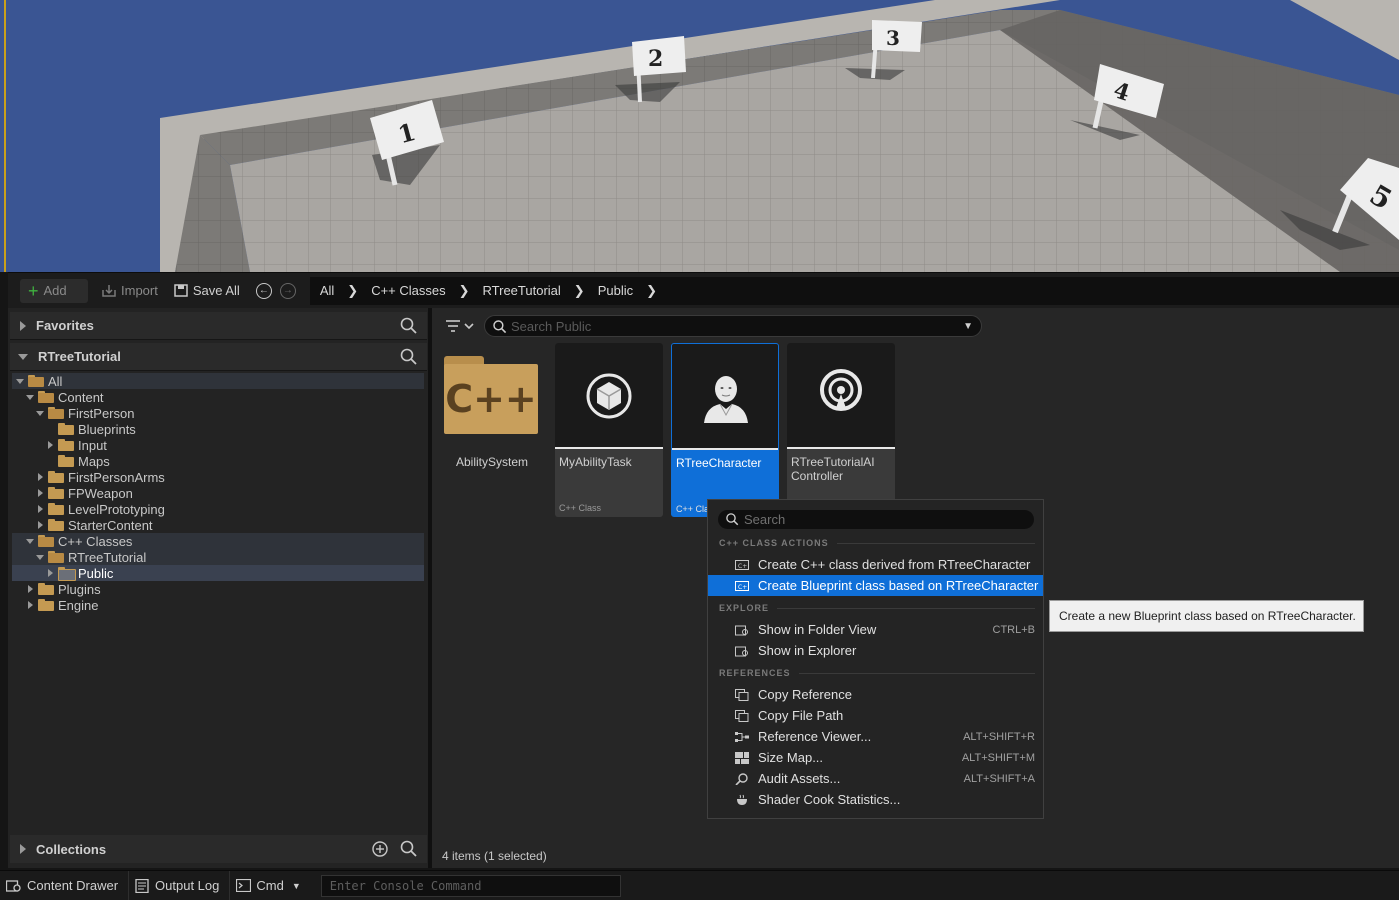  I want to click on tree-item-label: FirstPersonArms, so click(116, 477).